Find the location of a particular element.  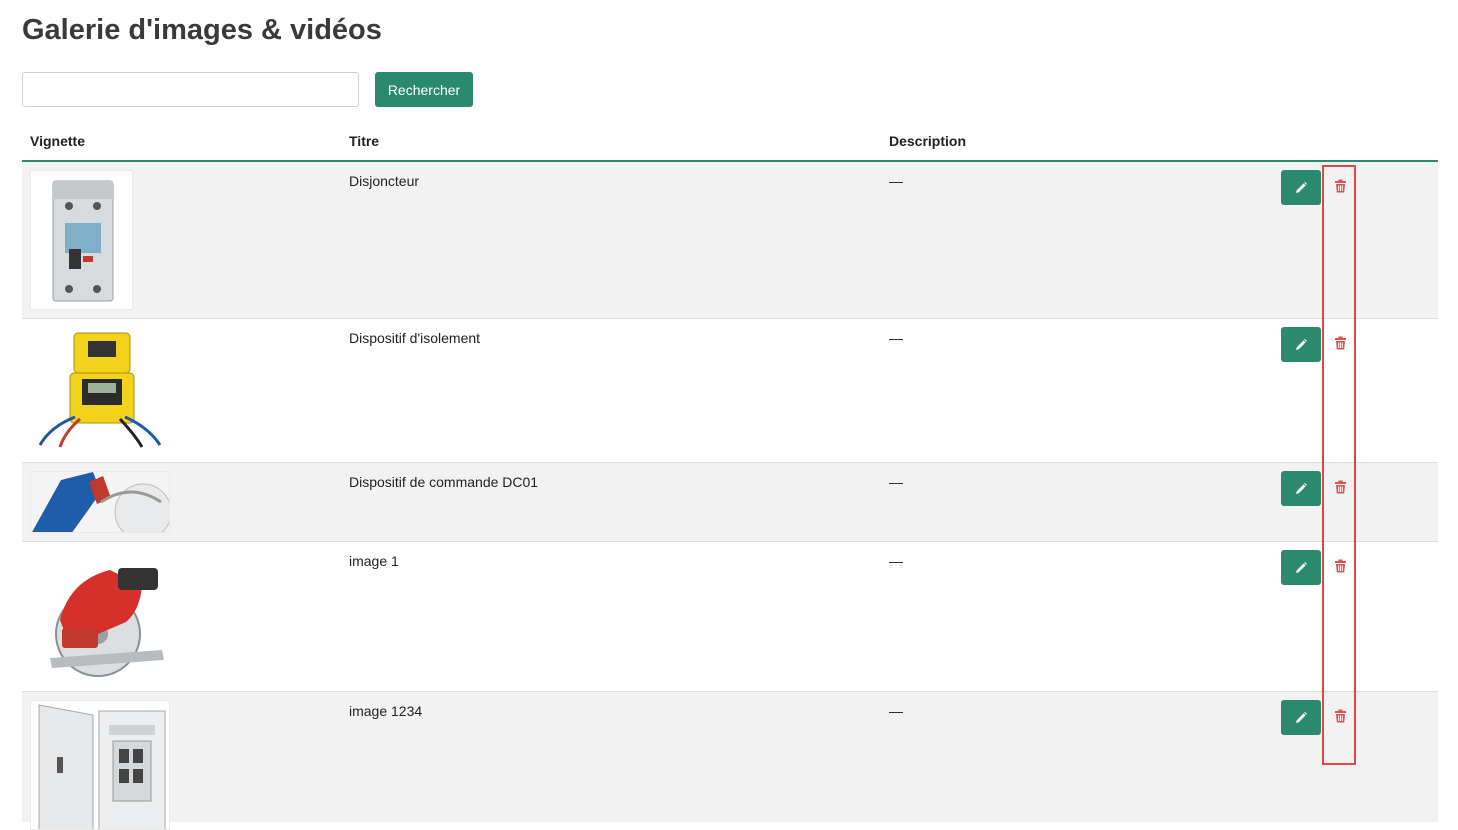

page-title: Galerie d'images & vidéos is located at coordinates (202, 30).